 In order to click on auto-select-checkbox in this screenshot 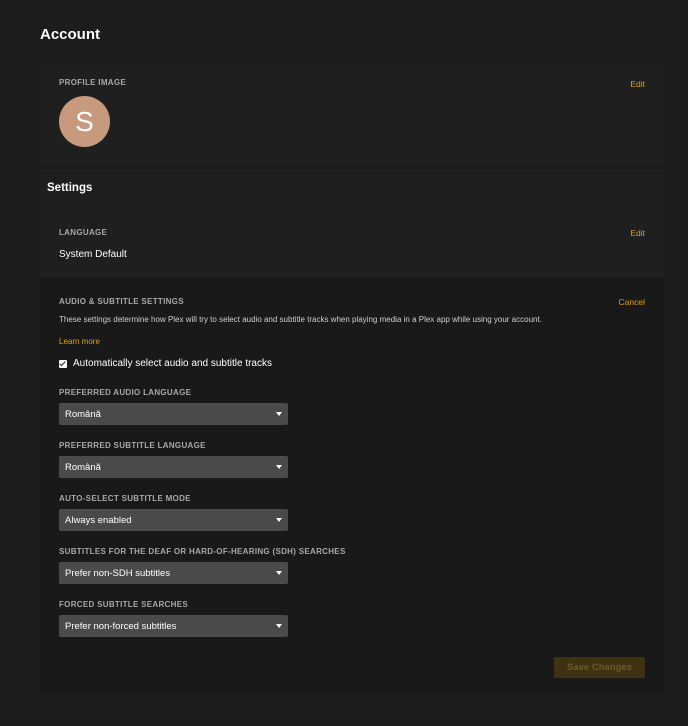, I will do `click(63, 363)`.